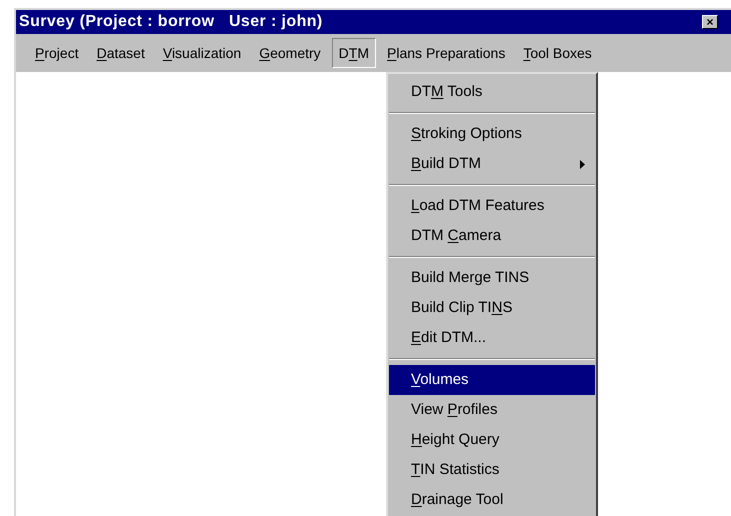 The height and width of the screenshot is (516, 731). Describe the element at coordinates (171, 22) in the screenshot. I see `window-title: Survey (Project : borrow User : john)` at that location.